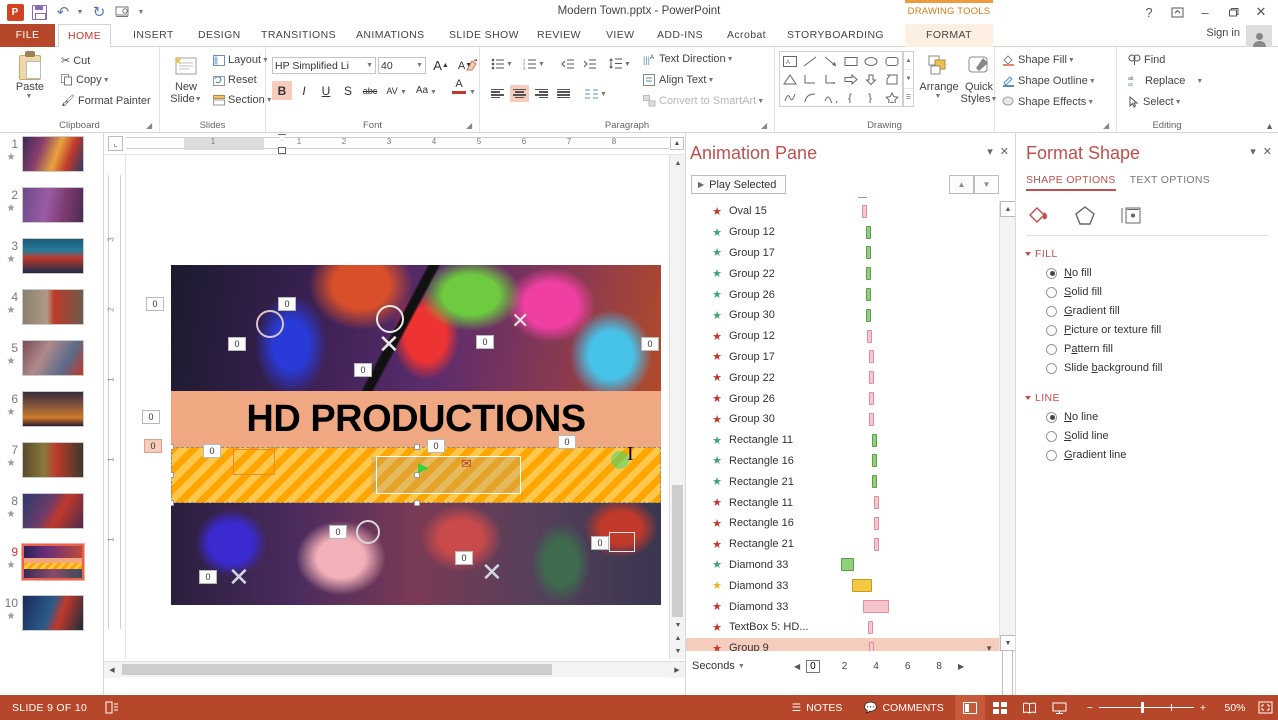 This screenshot has height=720, width=1278. Describe the element at coordinates (1149, 12) in the screenshot. I see `help-icon: ?` at that location.